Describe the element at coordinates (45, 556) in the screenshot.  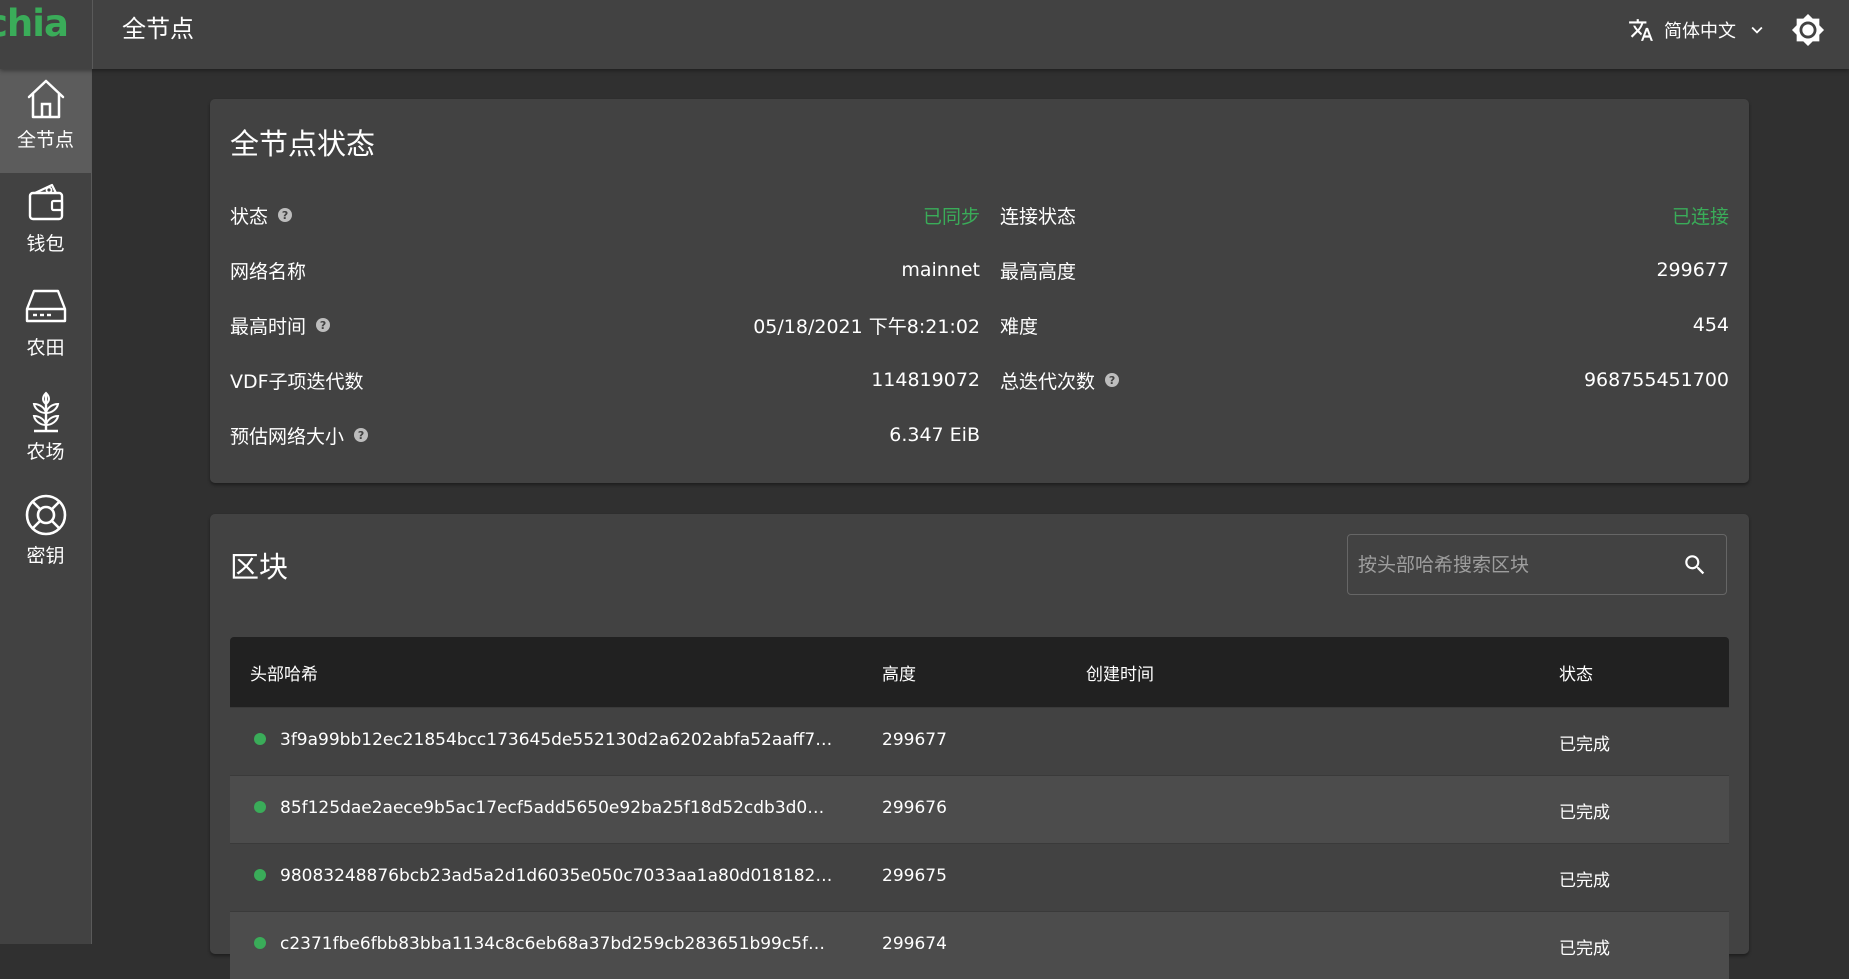
I see `sidebar-item-label: 密钥` at that location.